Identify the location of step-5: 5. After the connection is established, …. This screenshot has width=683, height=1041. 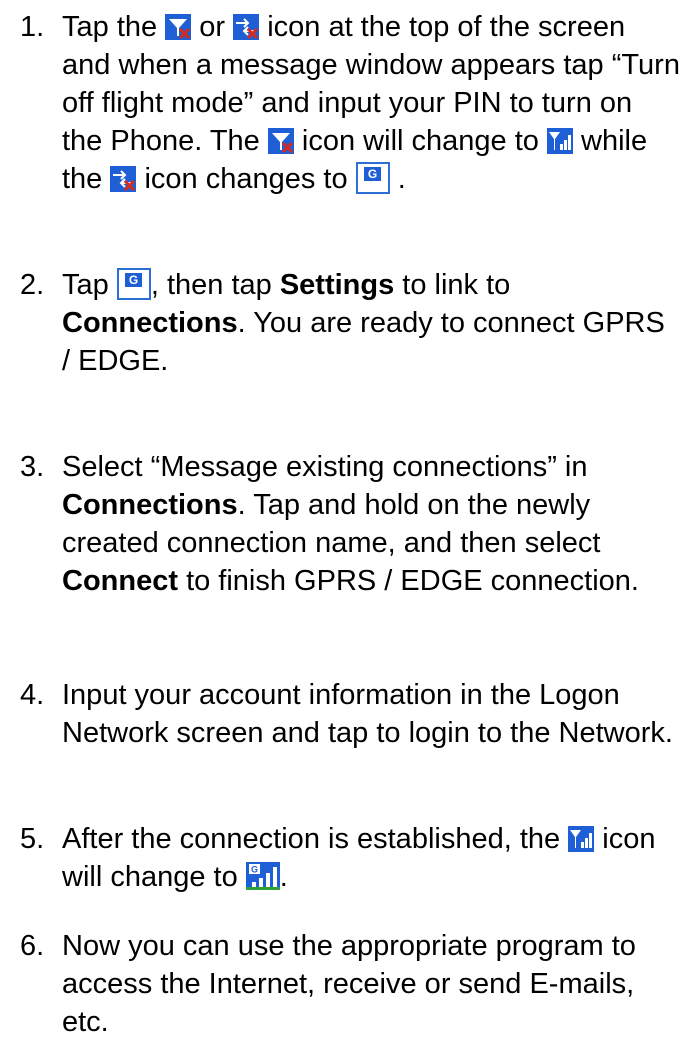
(350, 858).